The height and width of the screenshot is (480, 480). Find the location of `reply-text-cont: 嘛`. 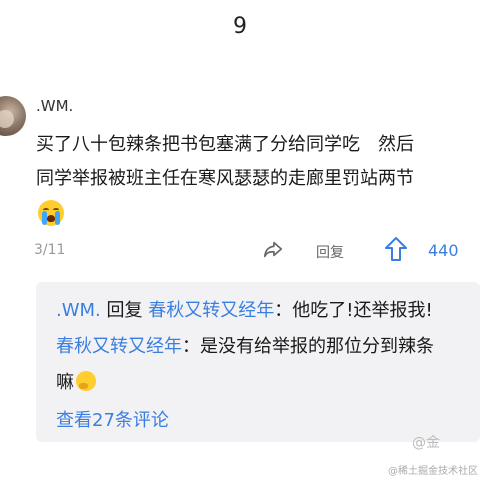

reply-text-cont: 嘛 is located at coordinates (65, 382).